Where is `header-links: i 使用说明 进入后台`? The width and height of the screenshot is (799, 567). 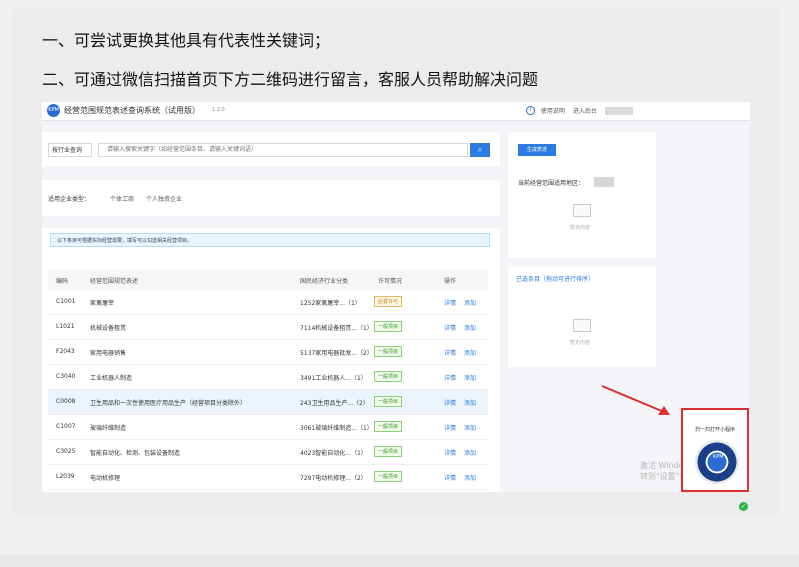 header-links: i 使用说明 进入后台 is located at coordinates (579, 110).